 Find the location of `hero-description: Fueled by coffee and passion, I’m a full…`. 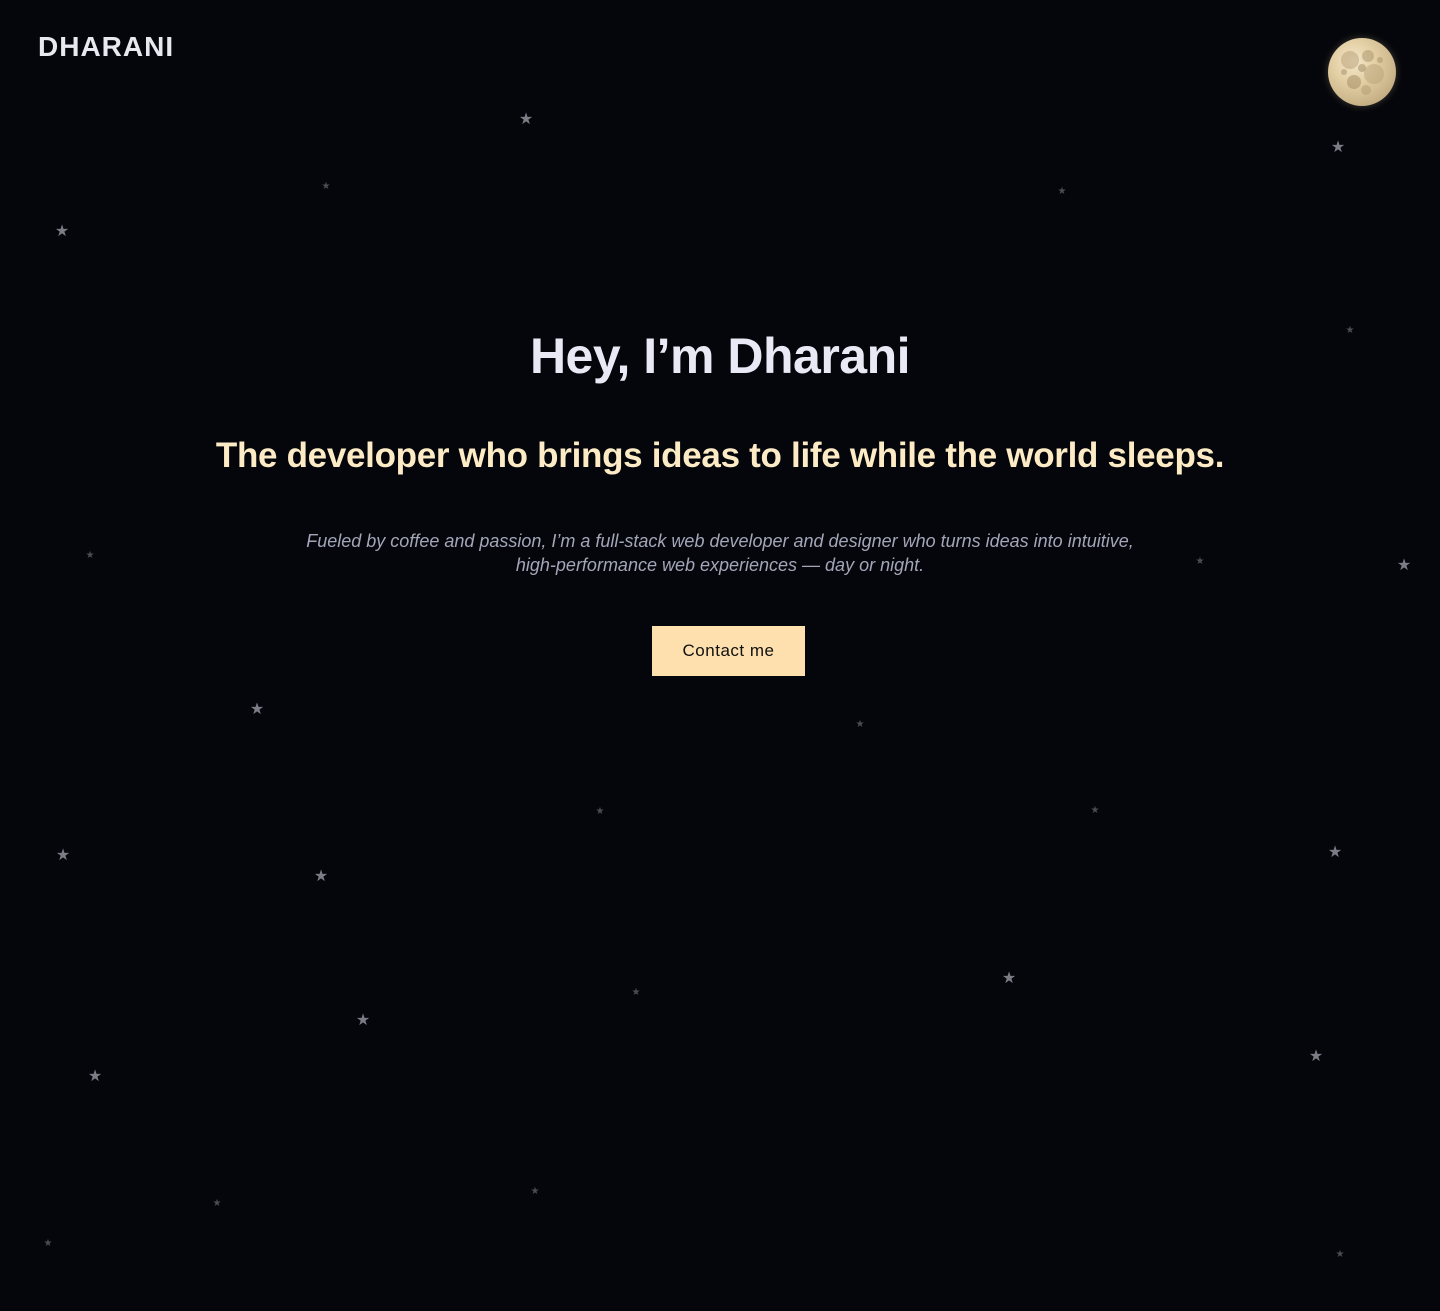

hero-description: Fueled by coffee and passion, I’m a full… is located at coordinates (720, 553).